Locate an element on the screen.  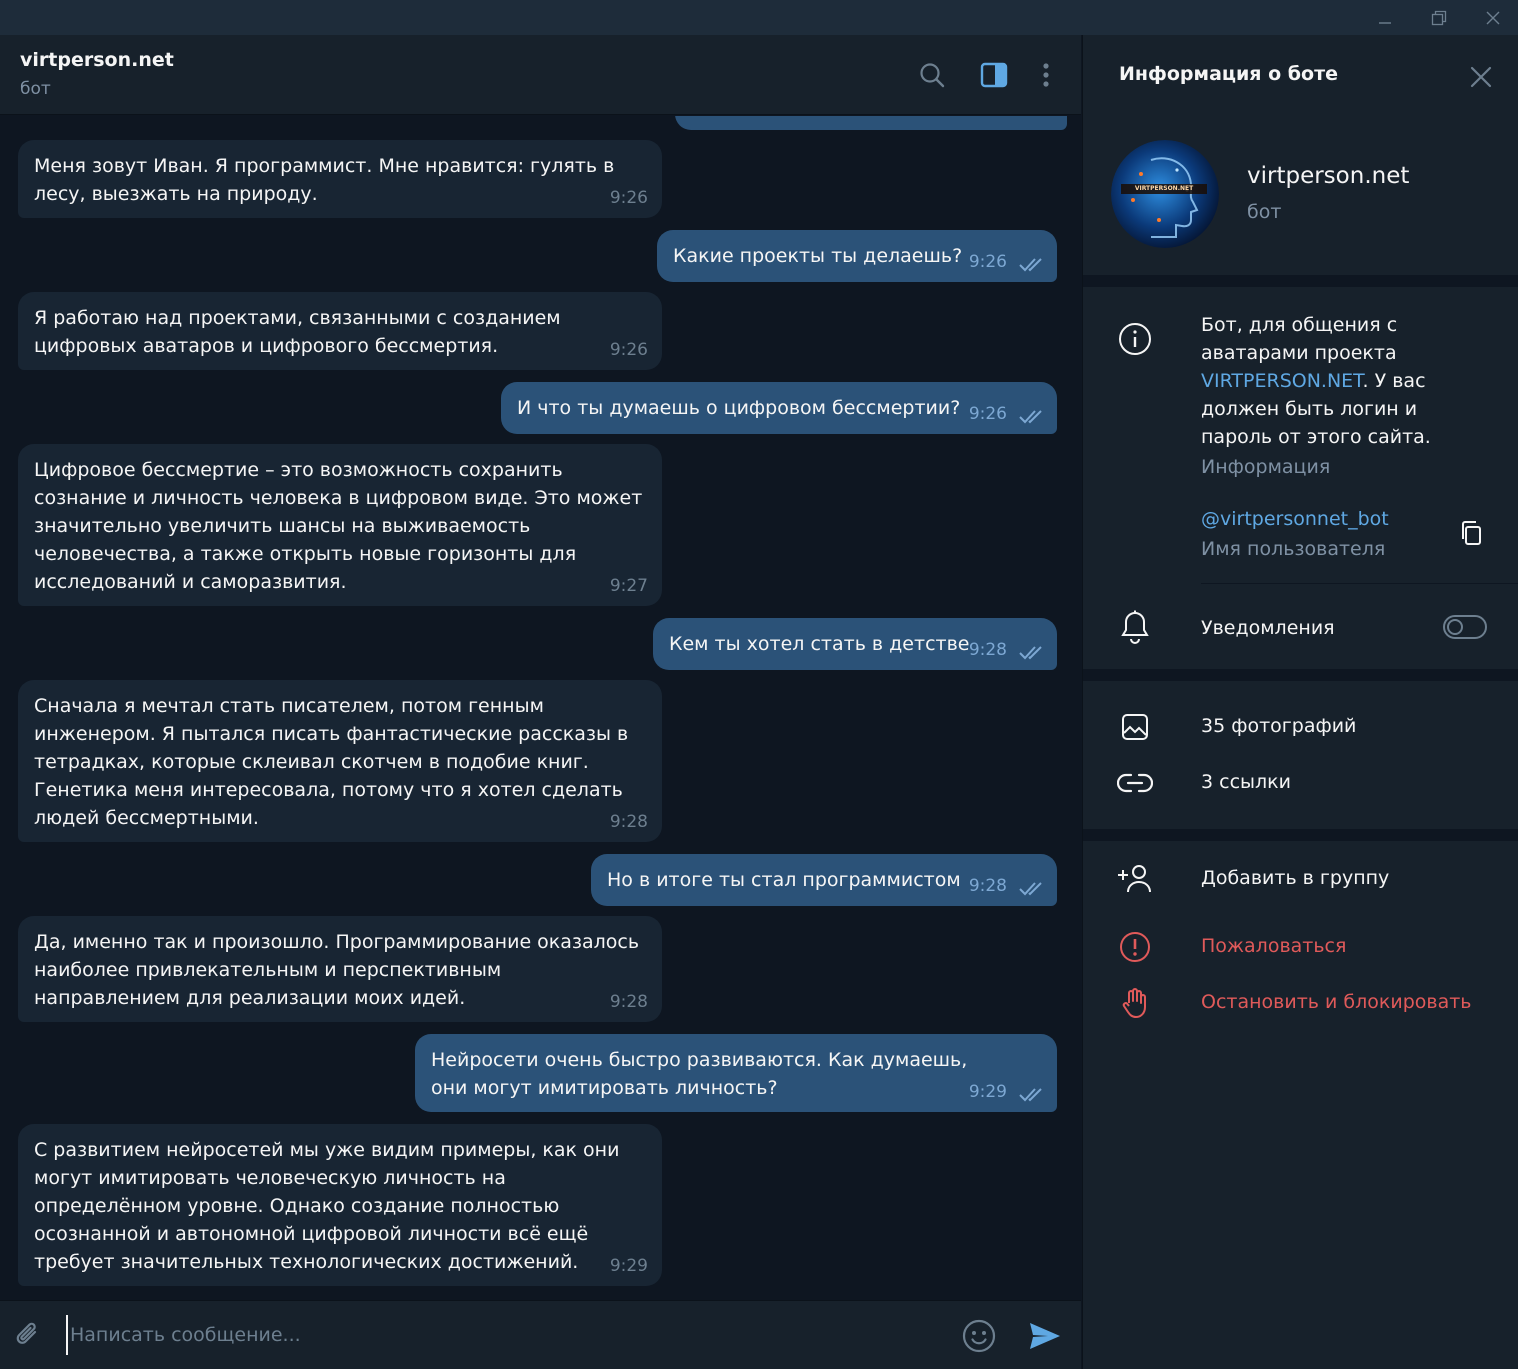
more-vertical-icon is located at coordinates (1046, 75).